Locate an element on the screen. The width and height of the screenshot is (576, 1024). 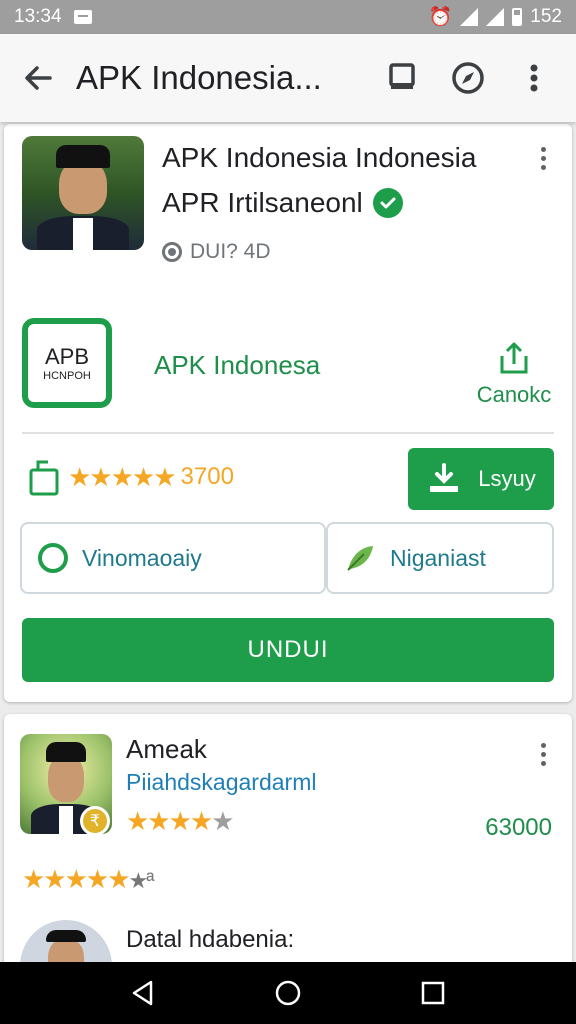
bookmark-button is located at coordinates (402, 78).